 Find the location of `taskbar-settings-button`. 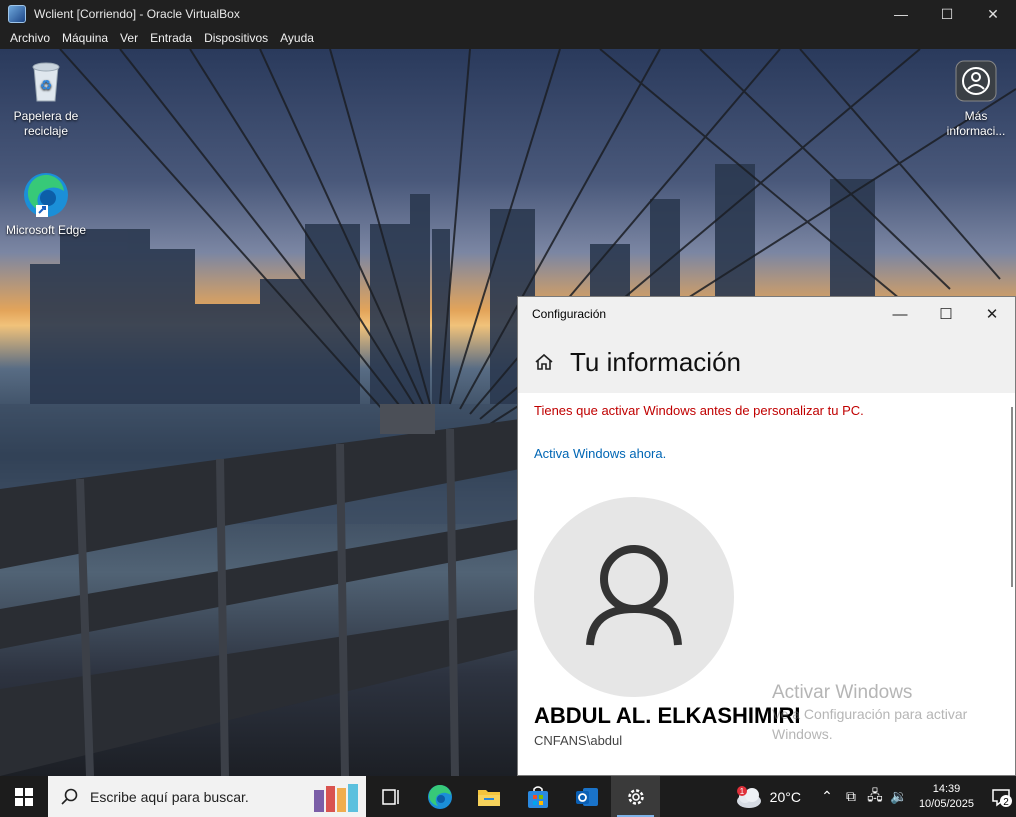

taskbar-settings-button is located at coordinates (635, 796).